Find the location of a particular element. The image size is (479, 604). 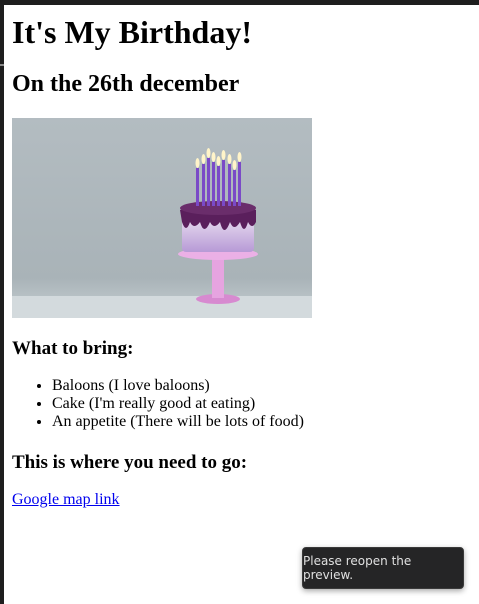

list-item: An appetite (There will be lots of food) is located at coordinates (178, 422).